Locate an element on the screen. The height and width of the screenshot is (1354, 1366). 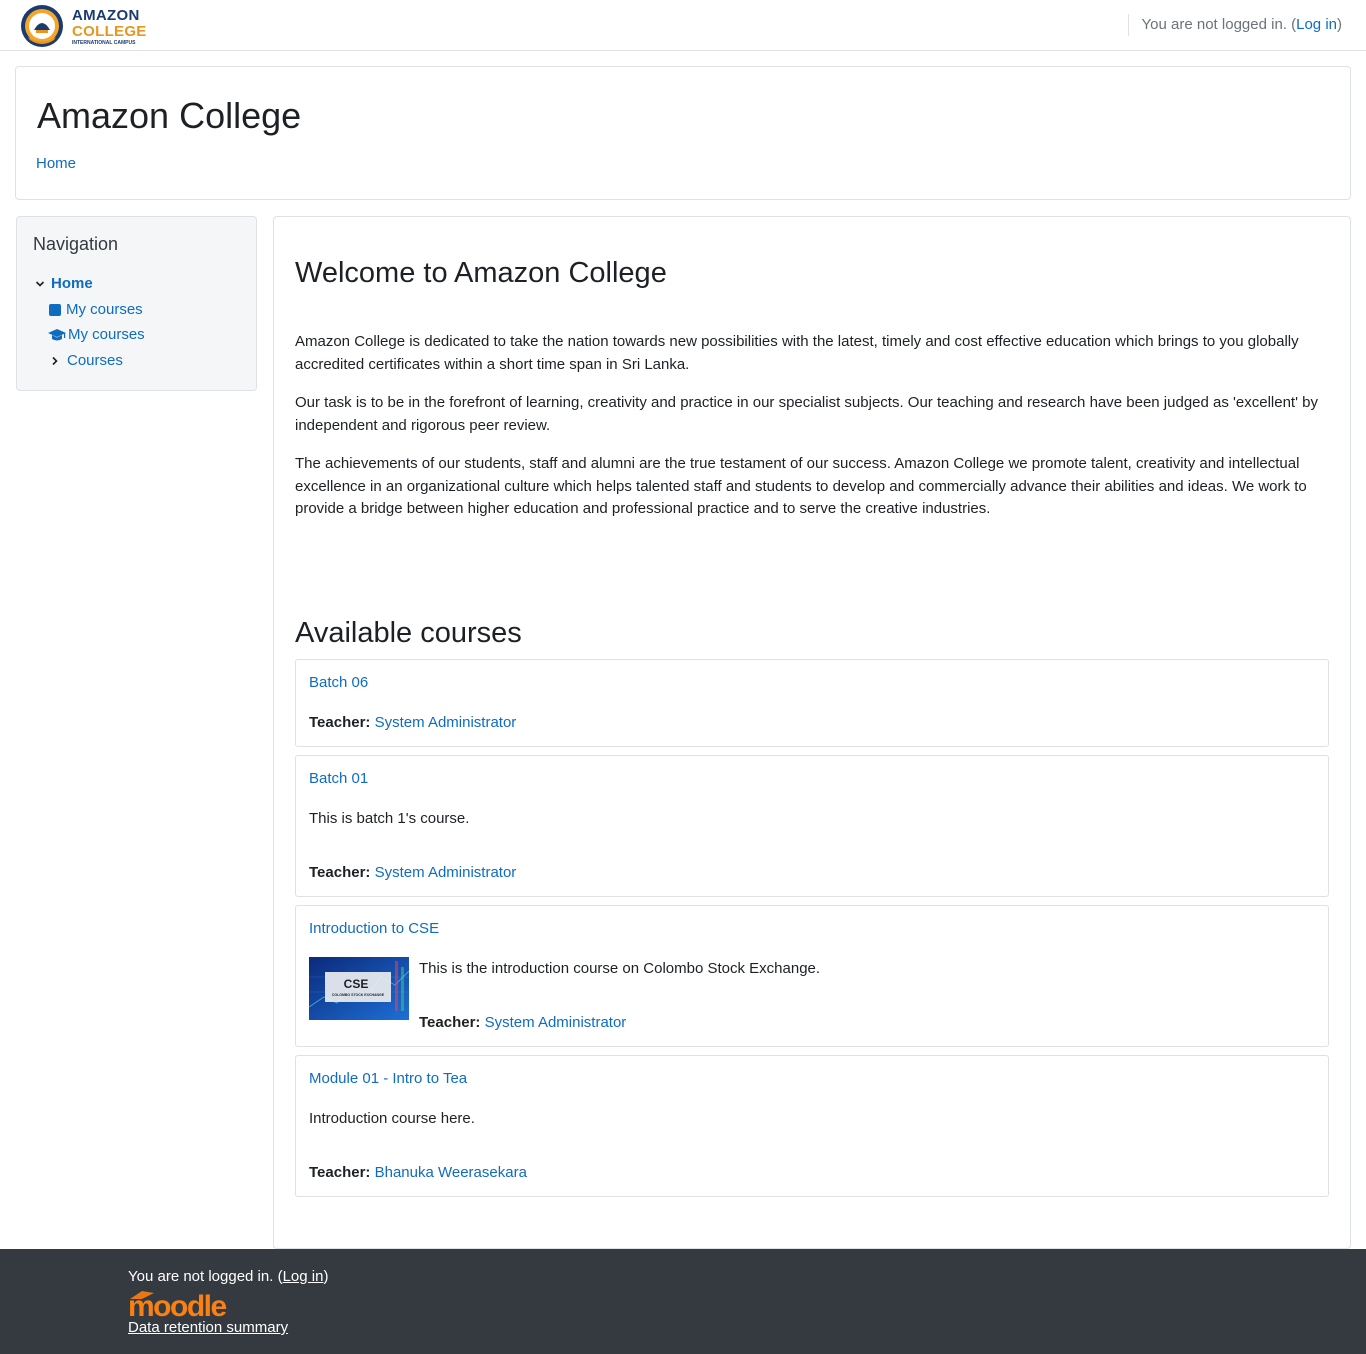
page-header: Amazon College Home is located at coordinates (683, 133).